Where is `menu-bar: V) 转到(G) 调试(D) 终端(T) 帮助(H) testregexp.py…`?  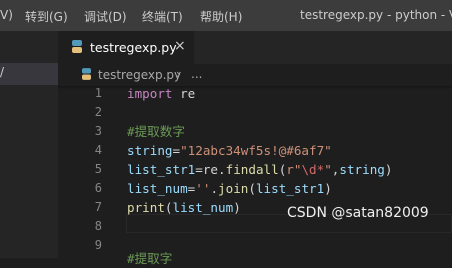
menu-bar: V) 转到(G) 调试(D) 终端(T) 帮助(H) testregexp.py… is located at coordinates (226, 15).